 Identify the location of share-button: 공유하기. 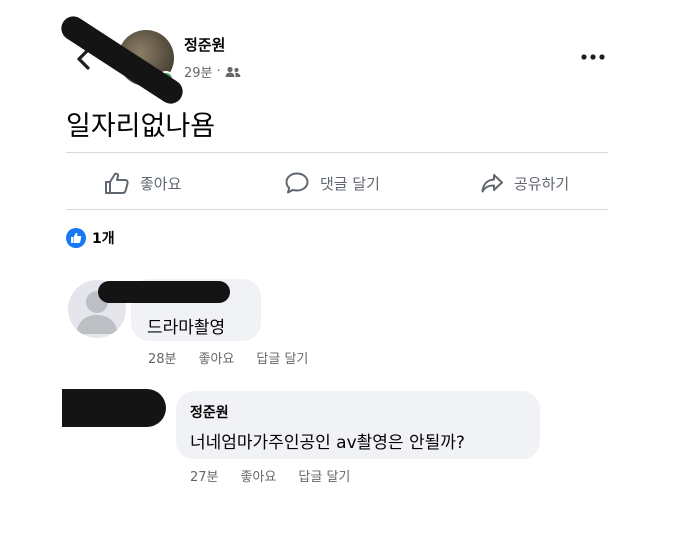
(524, 183).